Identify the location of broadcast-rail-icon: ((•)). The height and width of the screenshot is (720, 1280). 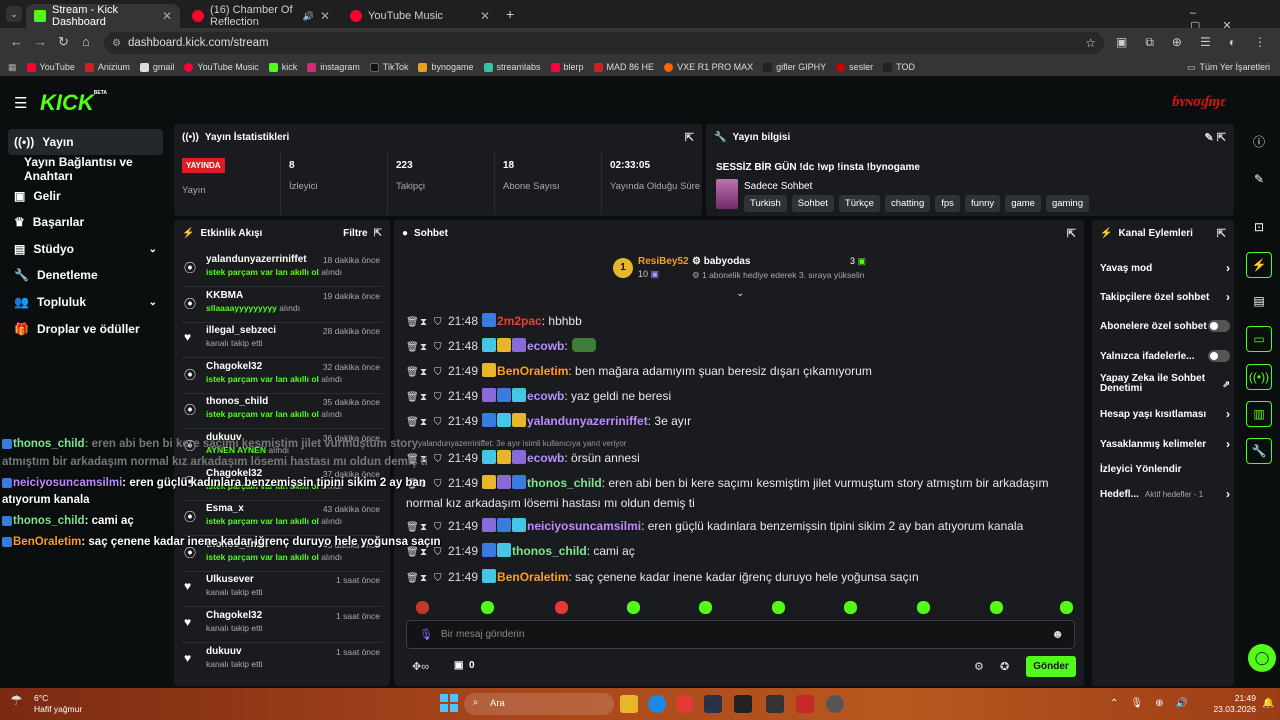
(1259, 377).